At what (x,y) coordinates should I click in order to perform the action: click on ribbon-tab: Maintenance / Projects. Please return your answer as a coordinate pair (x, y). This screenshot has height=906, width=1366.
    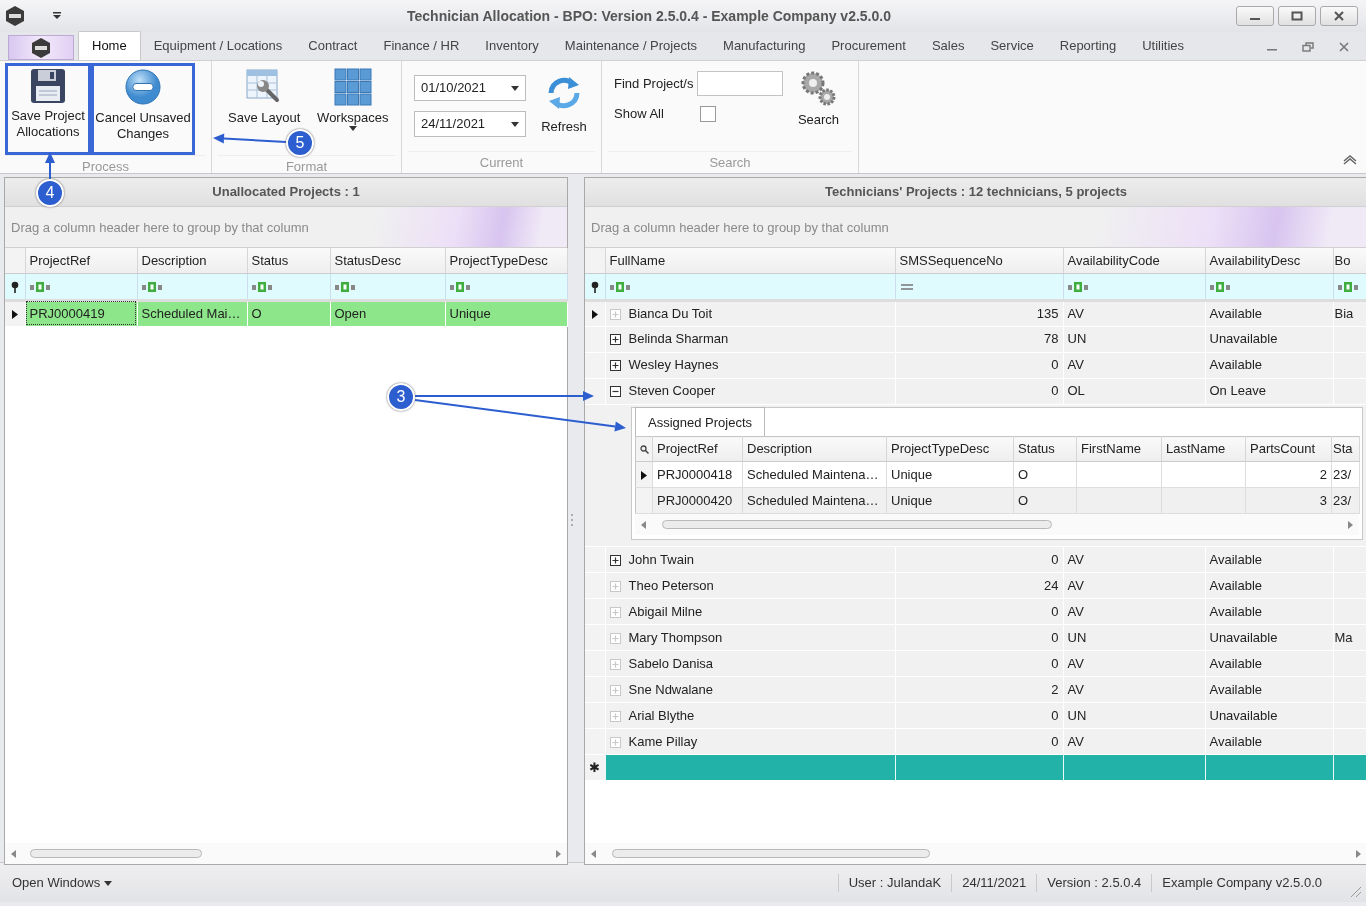
    Looking at the image, I should click on (631, 45).